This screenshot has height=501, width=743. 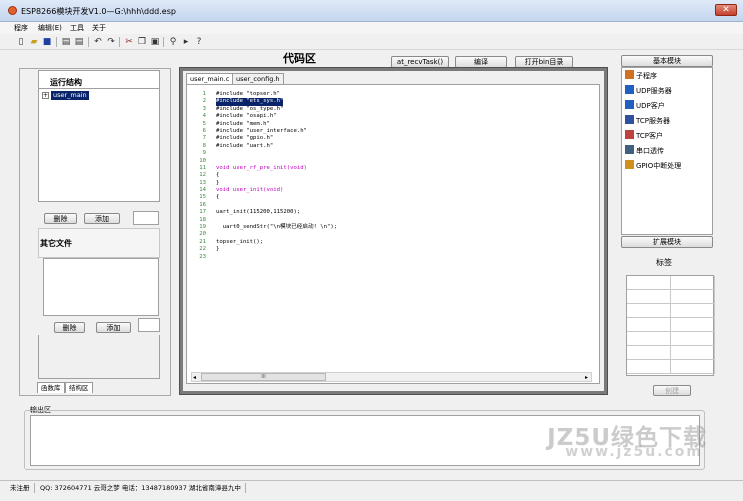 What do you see at coordinates (263, 377) in the screenshot?
I see `scroll-thumb: III` at bounding box center [263, 377].